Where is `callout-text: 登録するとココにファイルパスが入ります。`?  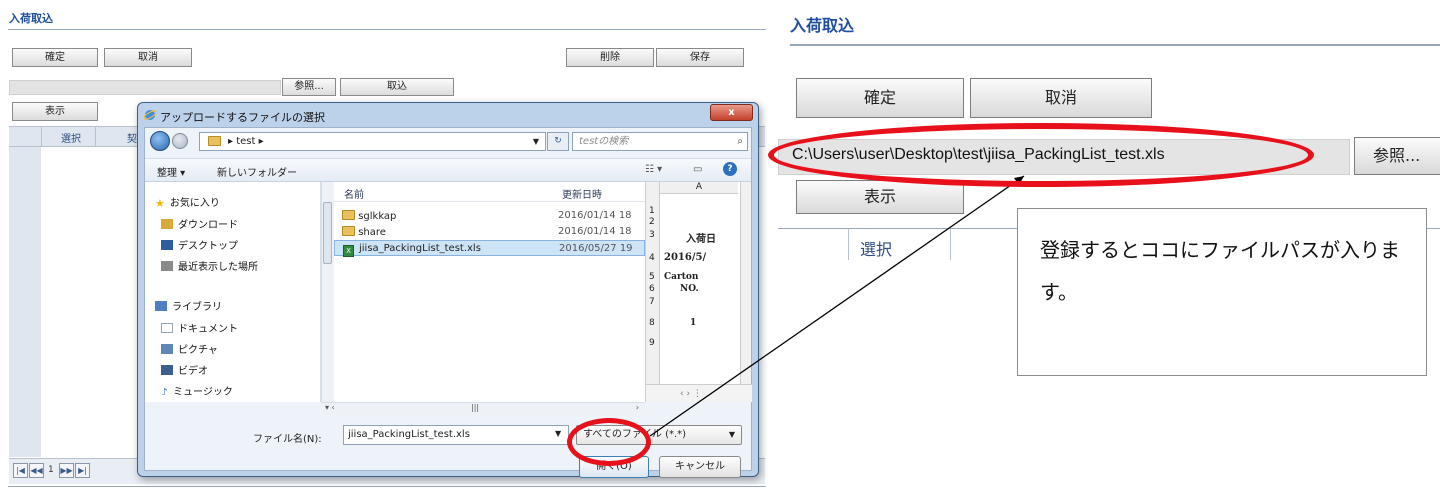
callout-text: 登録するとココにファイルパスが入ります。 is located at coordinates (1220, 271).